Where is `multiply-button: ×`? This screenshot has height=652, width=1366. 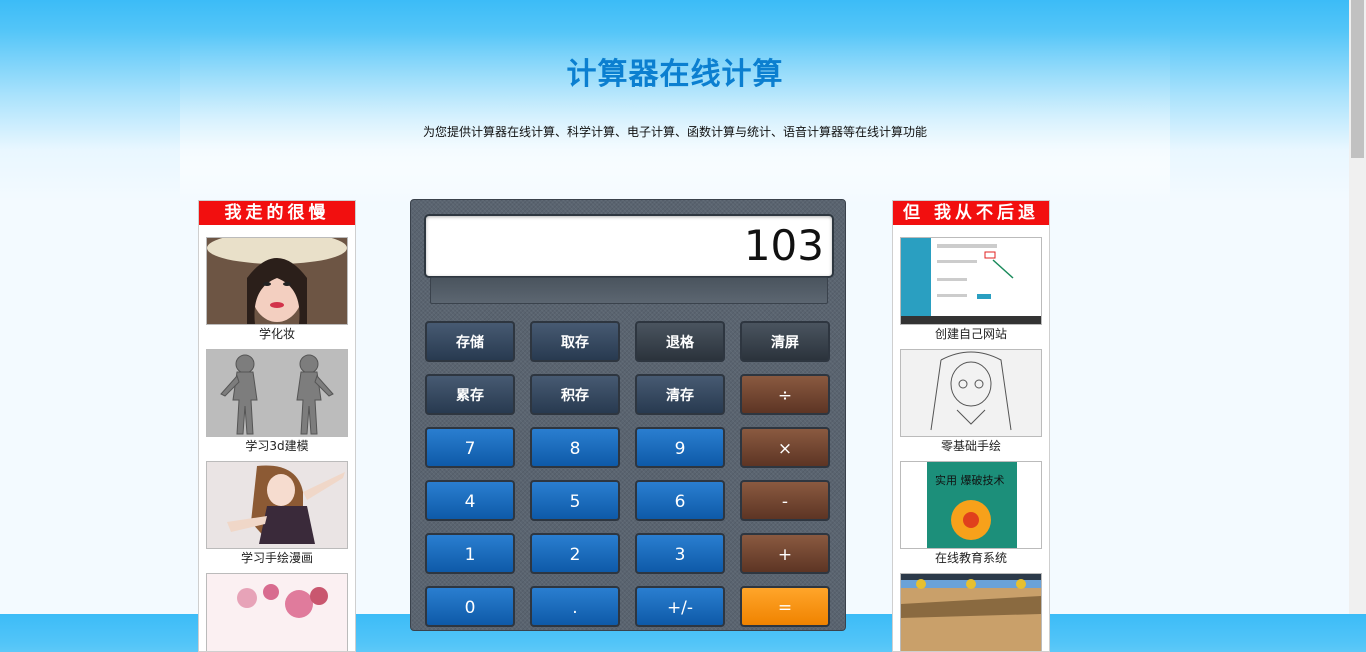
multiply-button: × is located at coordinates (785, 447).